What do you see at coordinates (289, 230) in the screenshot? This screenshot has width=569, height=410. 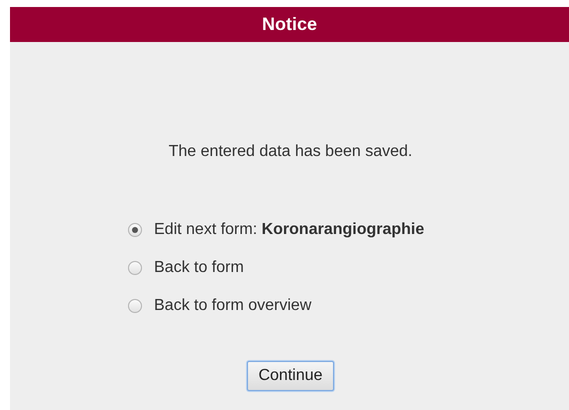 I see `option-label: Edit next form: Koronarangiographie` at bounding box center [289, 230].